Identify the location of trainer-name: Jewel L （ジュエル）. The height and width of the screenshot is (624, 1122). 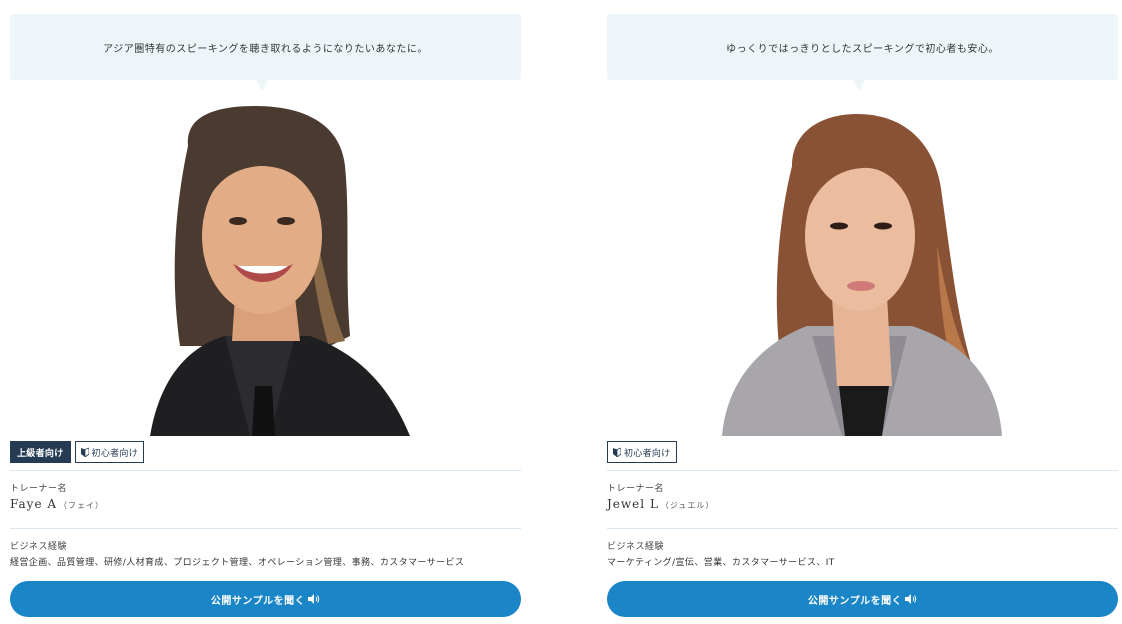
(660, 504).